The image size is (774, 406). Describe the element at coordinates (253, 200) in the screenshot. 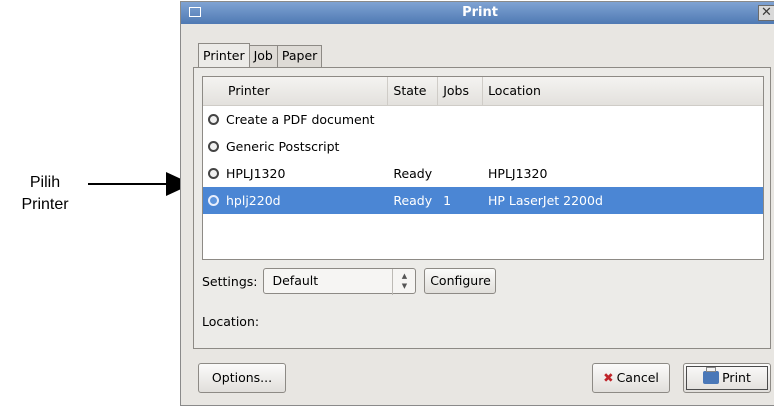

I see `printer-name: hplj220d` at that location.